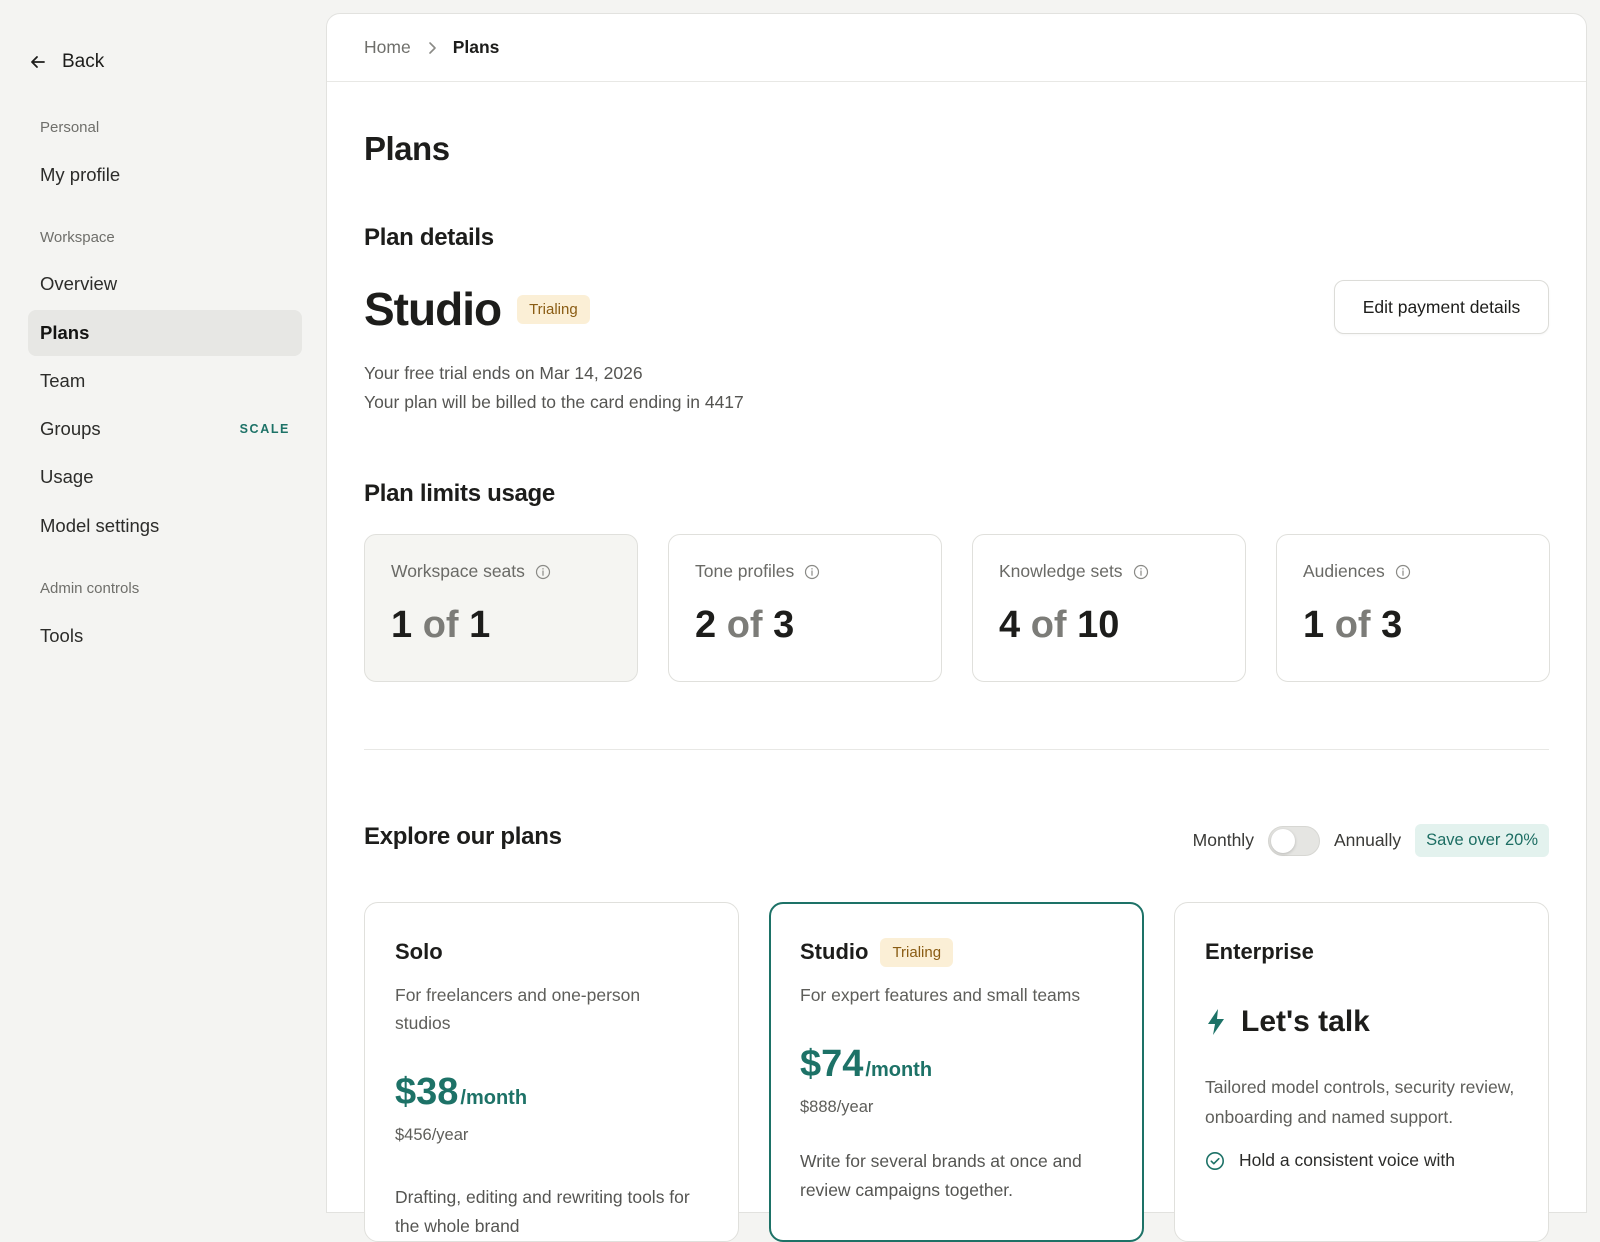 Image resolution: width=1600 pixels, height=1242 pixels. I want to click on plan-feature-text: Hold a consistent voice with, so click(1347, 1160).